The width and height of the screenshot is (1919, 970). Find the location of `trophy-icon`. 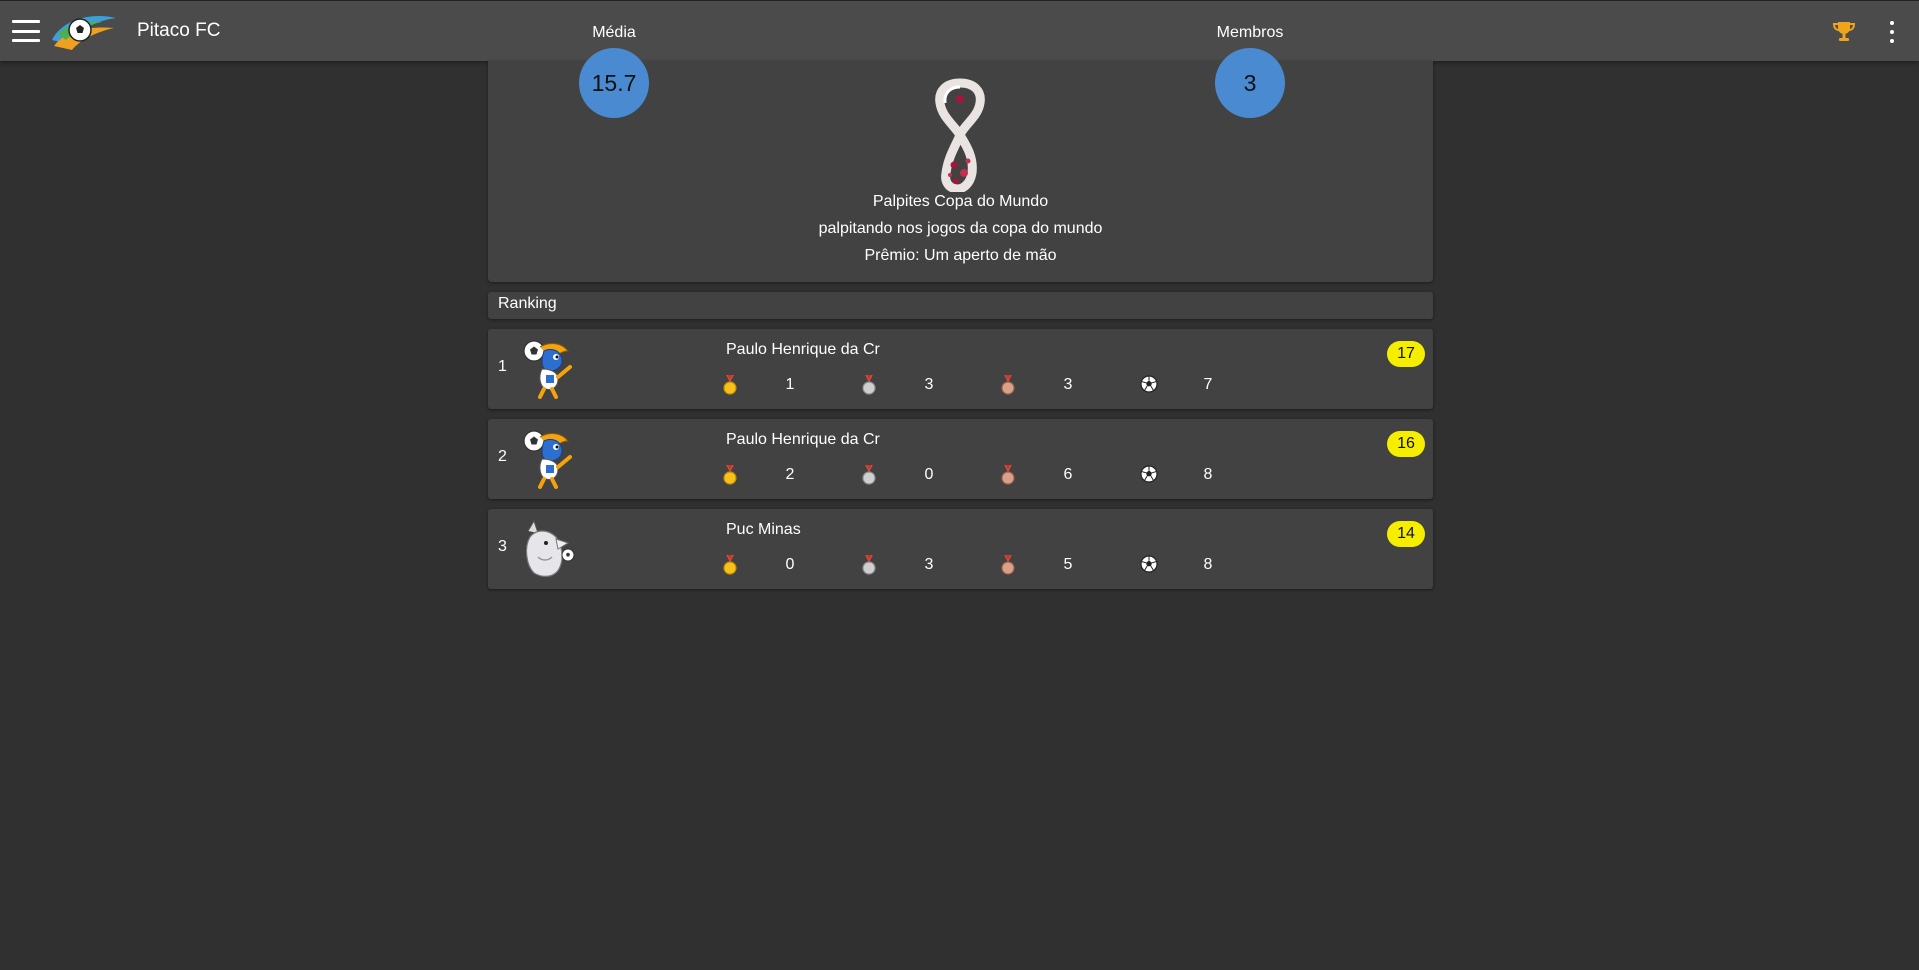

trophy-icon is located at coordinates (1844, 31).